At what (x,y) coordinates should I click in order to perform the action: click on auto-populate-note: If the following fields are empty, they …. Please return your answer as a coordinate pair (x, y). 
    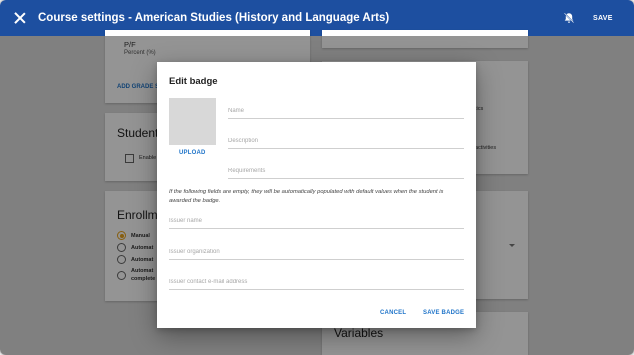
    Looking at the image, I should click on (306, 196).